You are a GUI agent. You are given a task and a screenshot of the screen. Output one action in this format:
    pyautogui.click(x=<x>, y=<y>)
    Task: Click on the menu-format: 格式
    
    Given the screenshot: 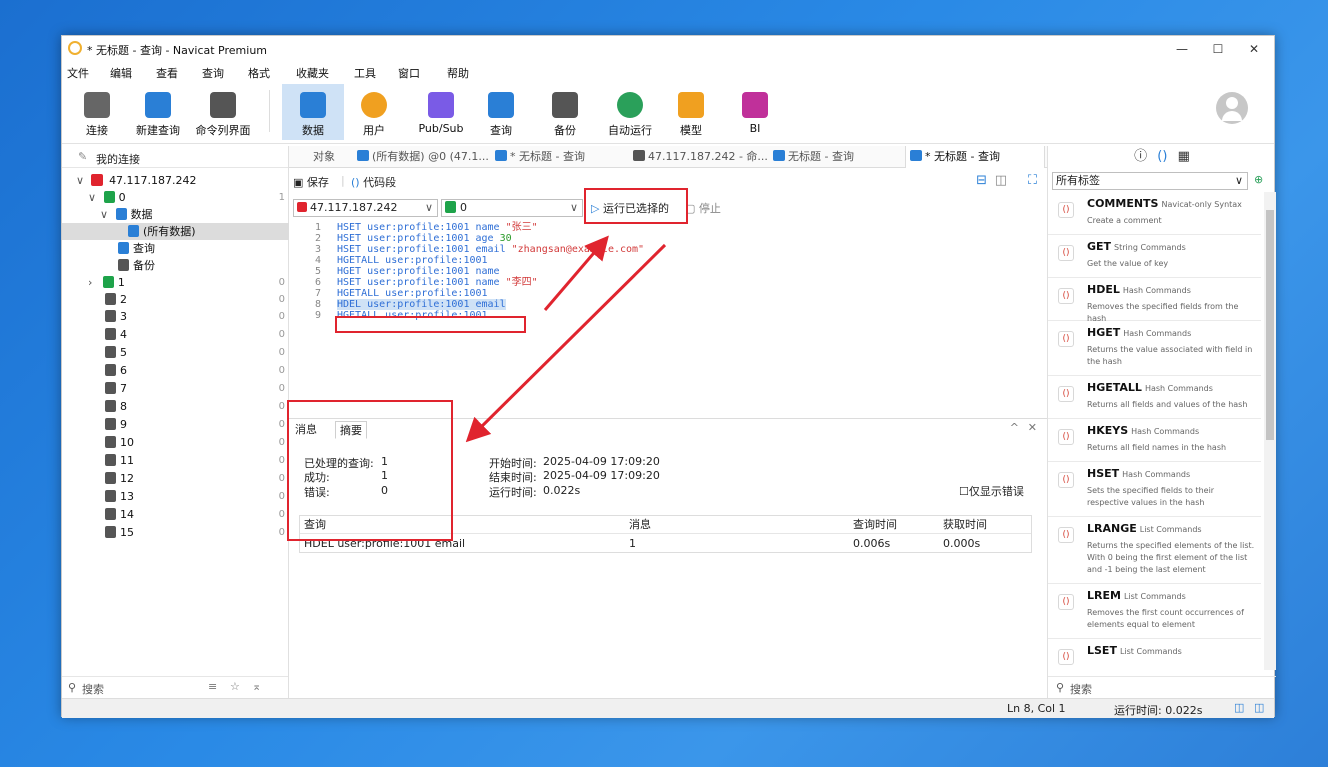 What is the action you would take?
    pyautogui.click(x=259, y=73)
    